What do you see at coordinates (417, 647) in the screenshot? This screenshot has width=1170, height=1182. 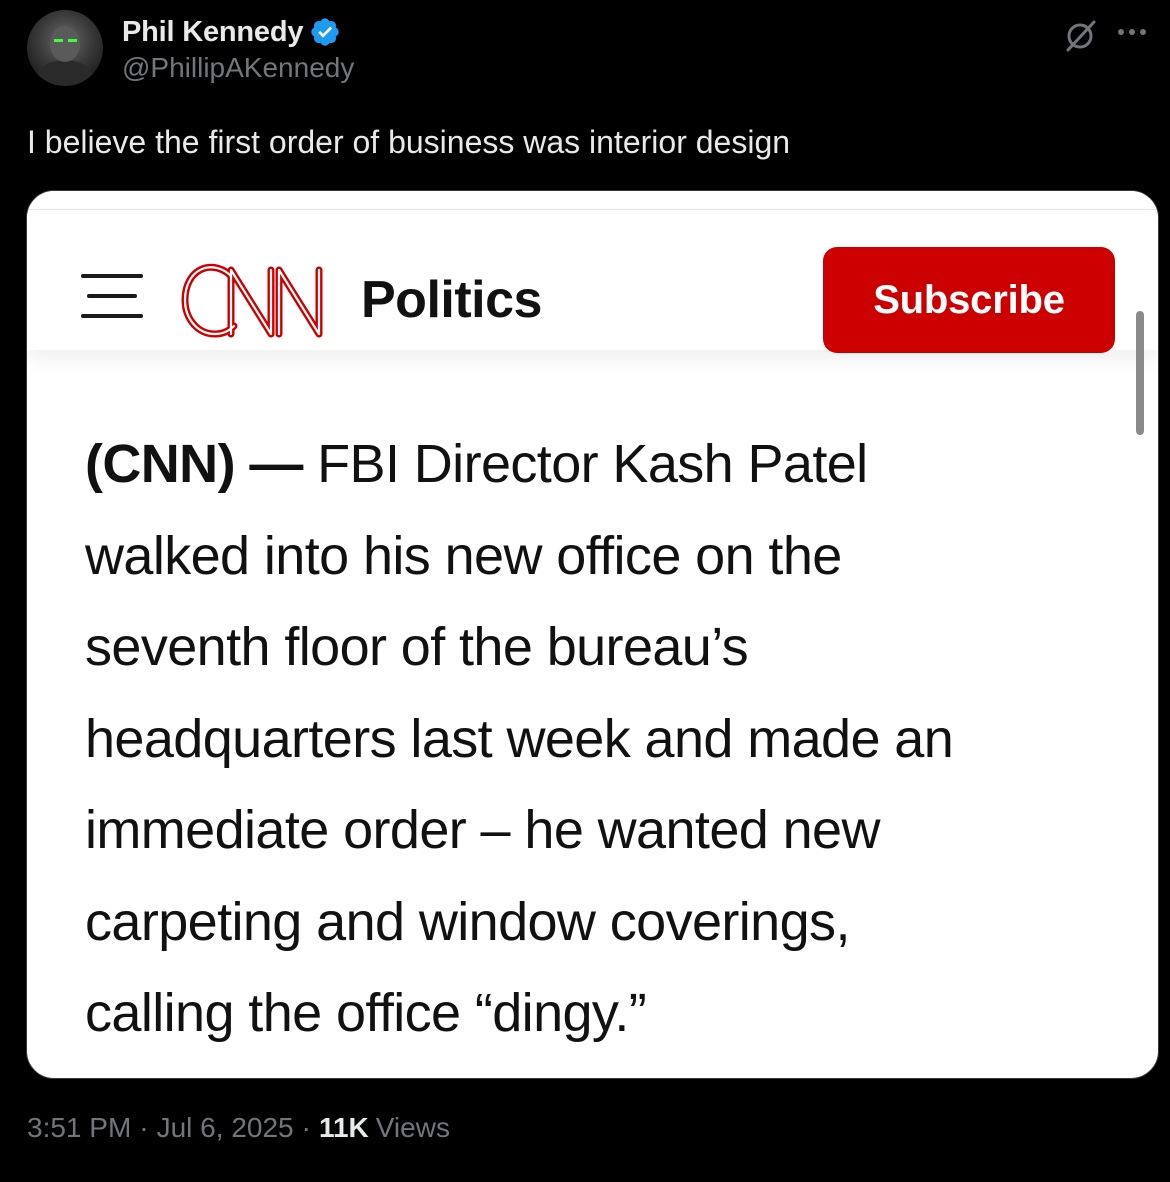 I see `article-line: seventh floor of the bureau’s` at bounding box center [417, 647].